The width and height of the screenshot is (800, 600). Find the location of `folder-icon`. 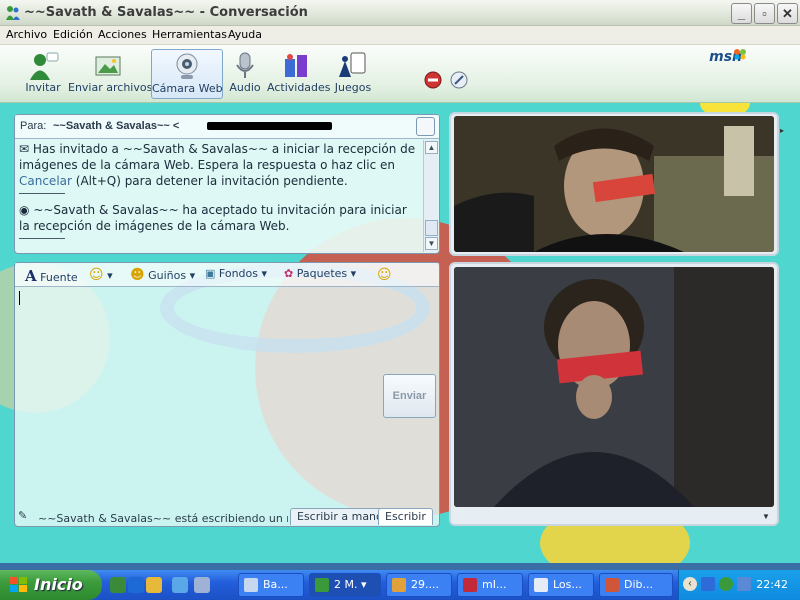

folder-icon is located at coordinates (251, 585).